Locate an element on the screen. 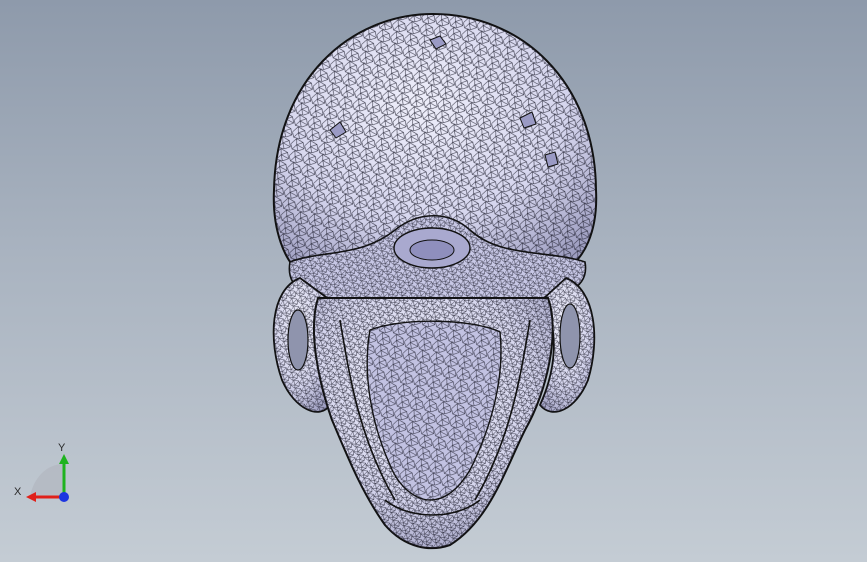 This screenshot has width=867, height=562. orientation-triad is located at coordinates (47, 478).